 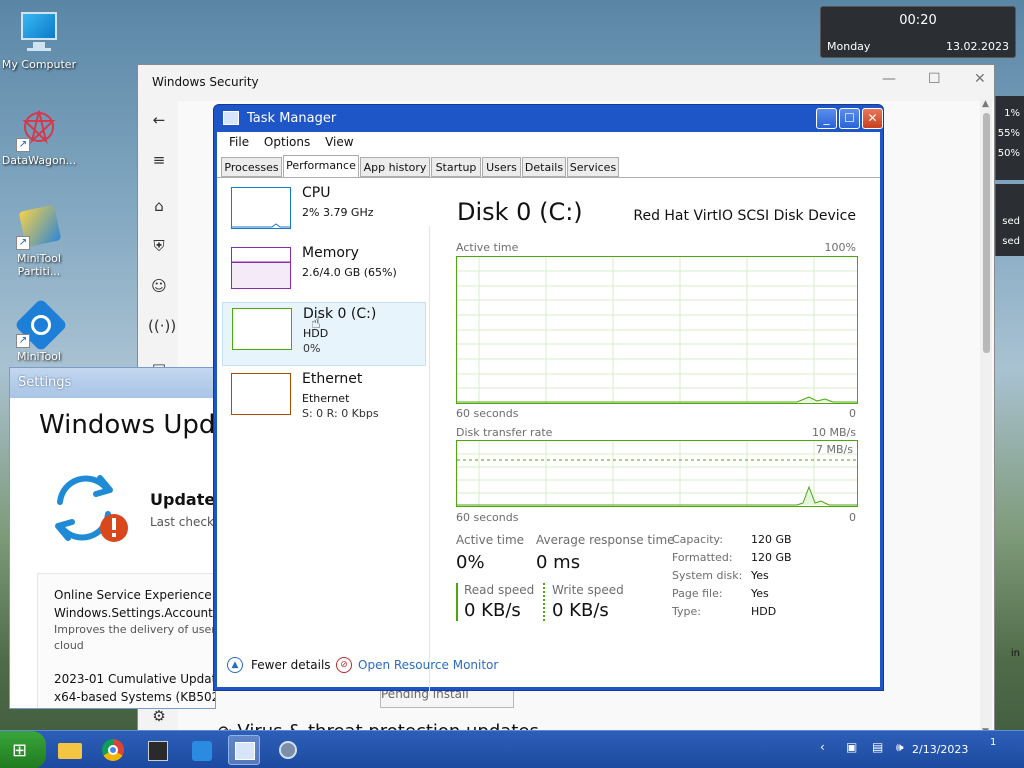 I want to click on update-status-subtitle: Last check, so click(x=182, y=522).